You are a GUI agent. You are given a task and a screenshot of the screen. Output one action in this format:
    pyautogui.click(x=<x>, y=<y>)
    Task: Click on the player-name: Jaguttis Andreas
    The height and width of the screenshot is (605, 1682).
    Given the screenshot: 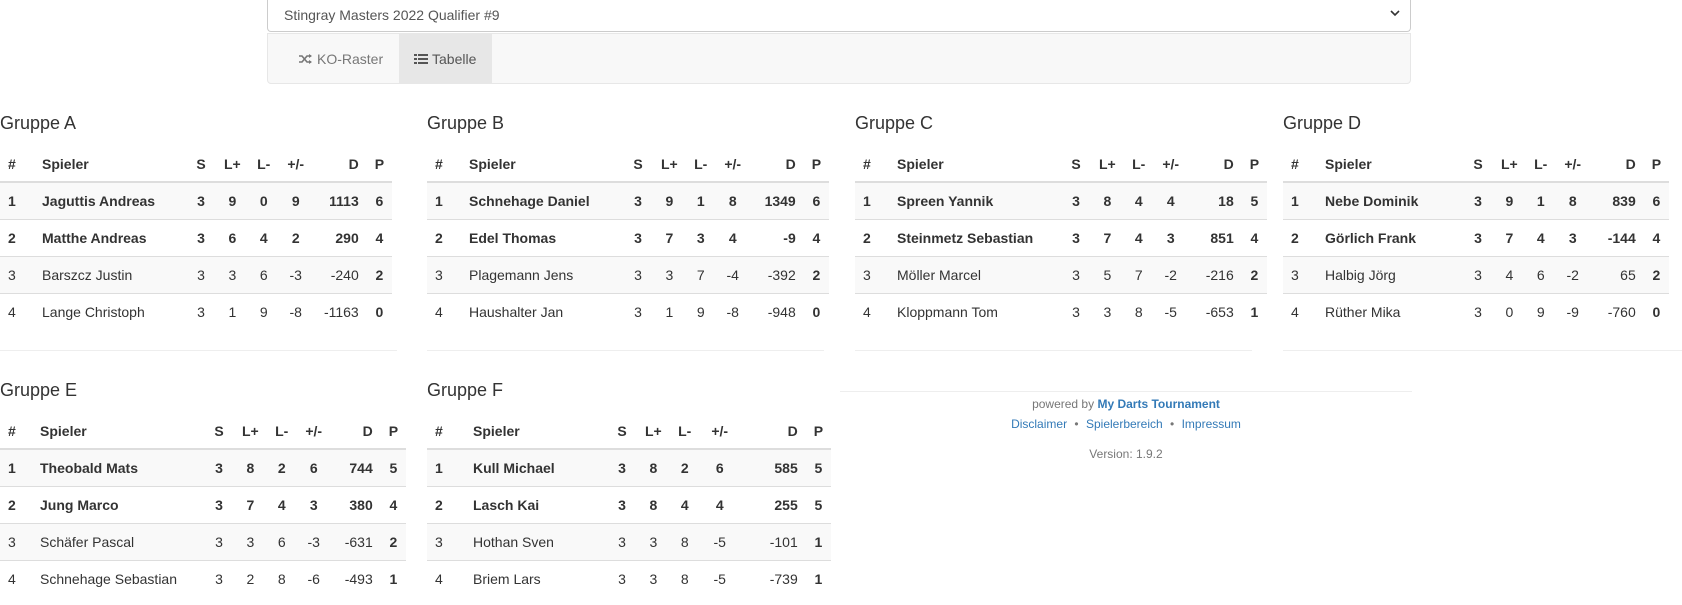 What is the action you would take?
    pyautogui.click(x=110, y=200)
    